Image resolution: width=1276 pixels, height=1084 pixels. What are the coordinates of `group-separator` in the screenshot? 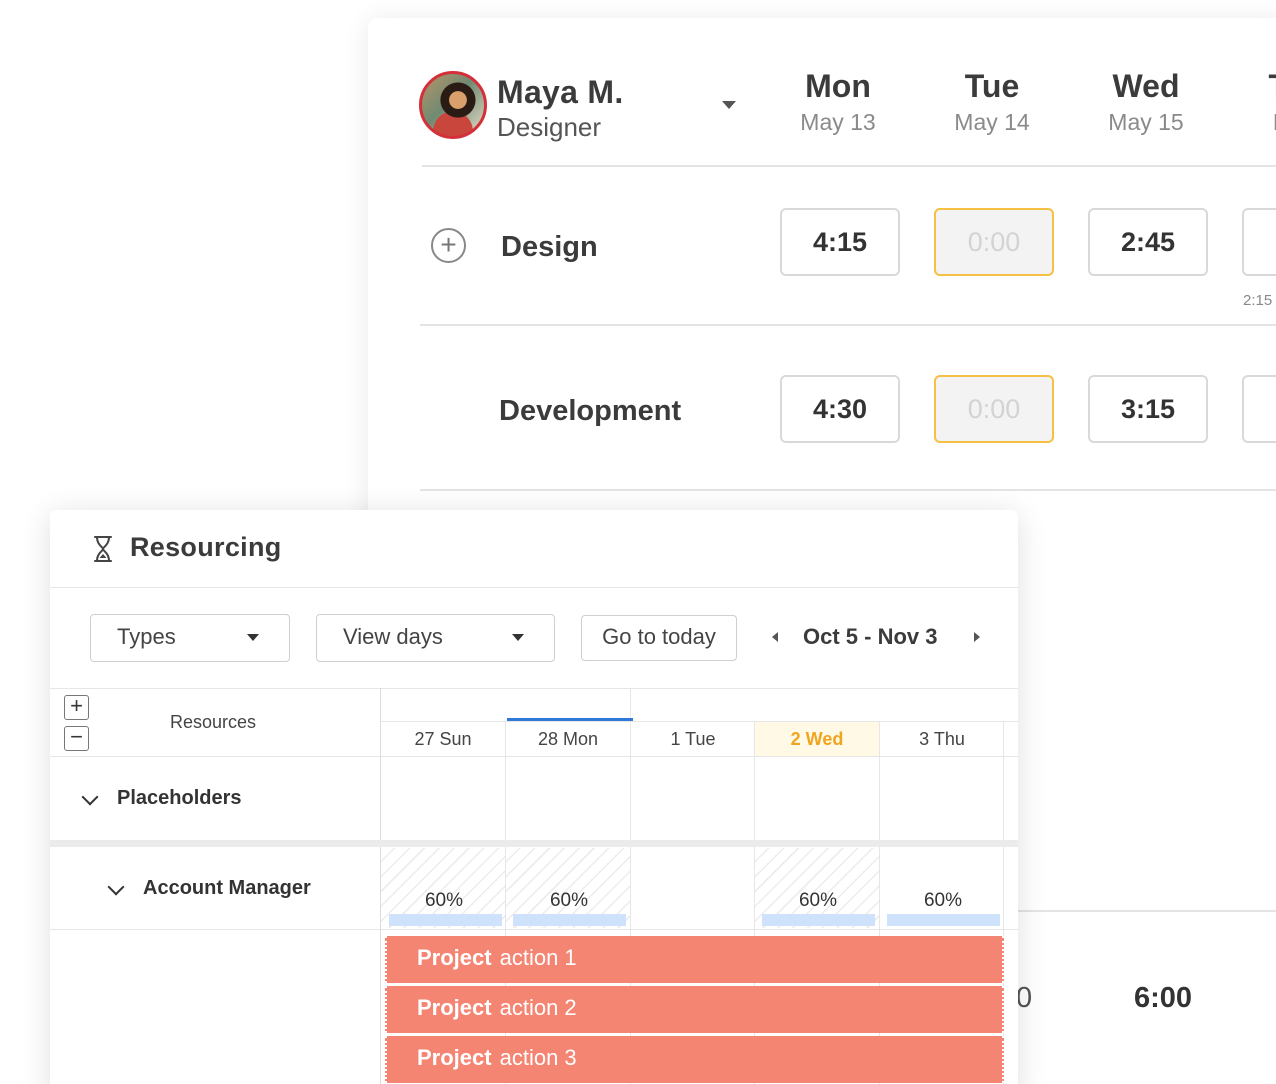 It's located at (534, 843).